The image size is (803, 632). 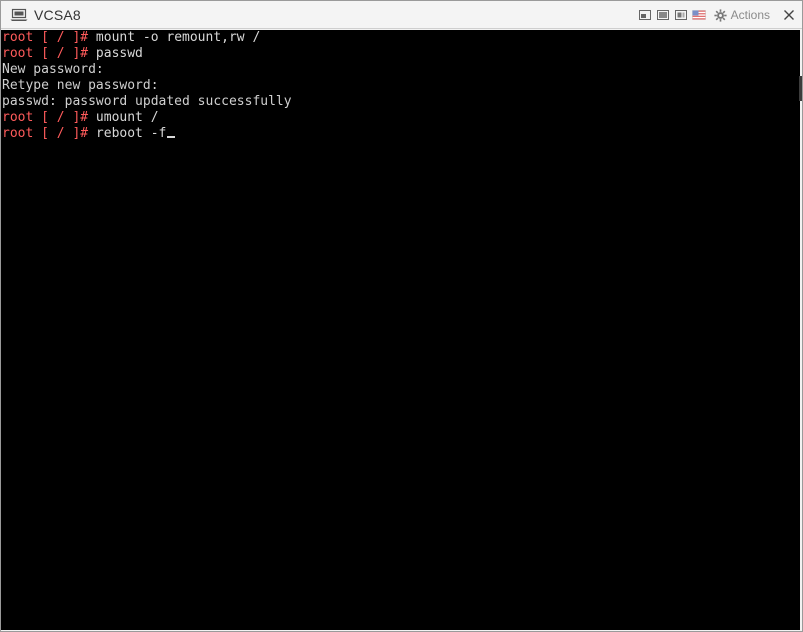 What do you see at coordinates (401, 118) in the screenshot?
I see `console-line: root [ / ]# umount /` at bounding box center [401, 118].